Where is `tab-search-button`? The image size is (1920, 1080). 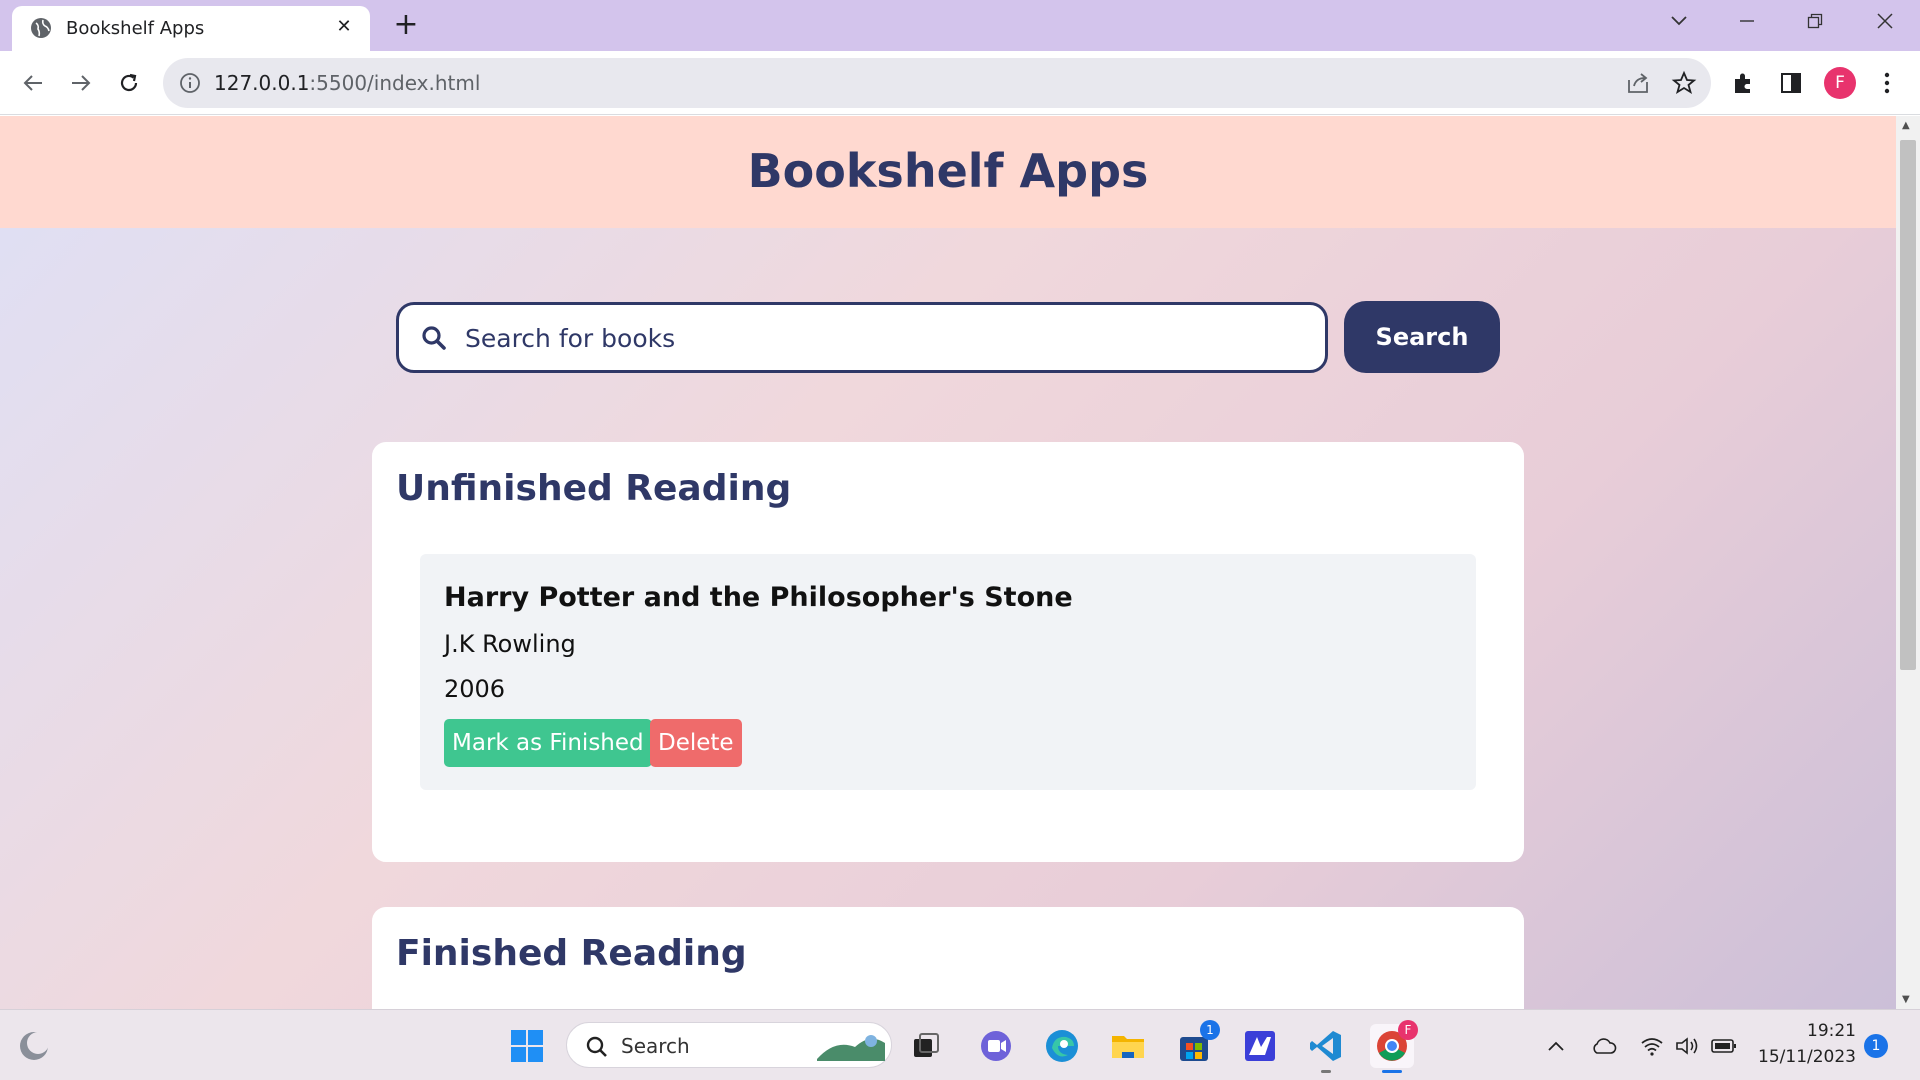
tab-search-button is located at coordinates (1679, 21).